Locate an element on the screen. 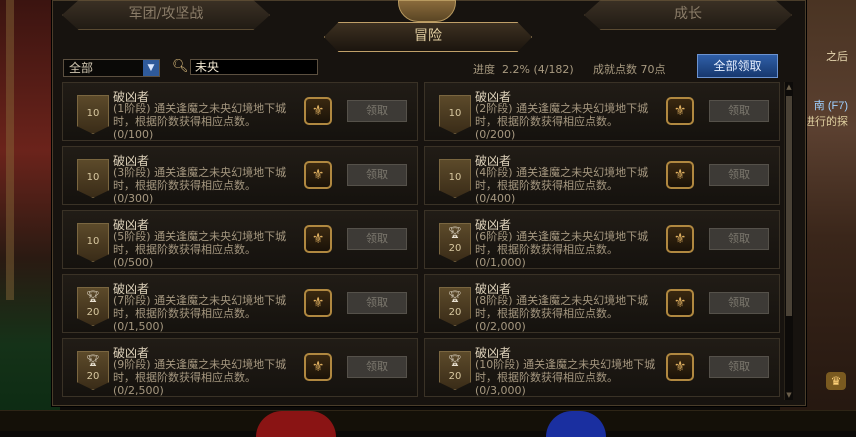  search-icon: 🔍︎ is located at coordinates (180, 66).